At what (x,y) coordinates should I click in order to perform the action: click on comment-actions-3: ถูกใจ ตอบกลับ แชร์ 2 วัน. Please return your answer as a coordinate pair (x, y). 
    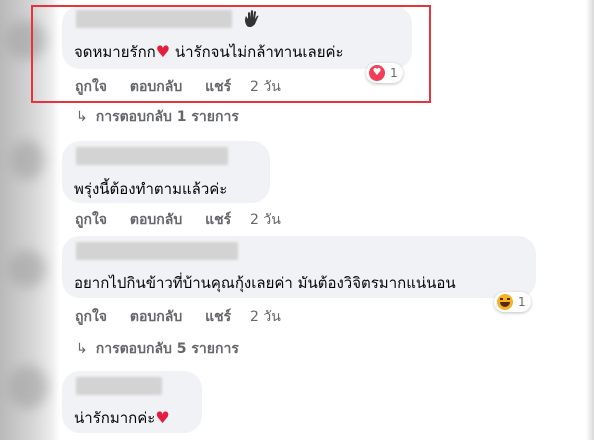
    Looking at the image, I should click on (187, 317).